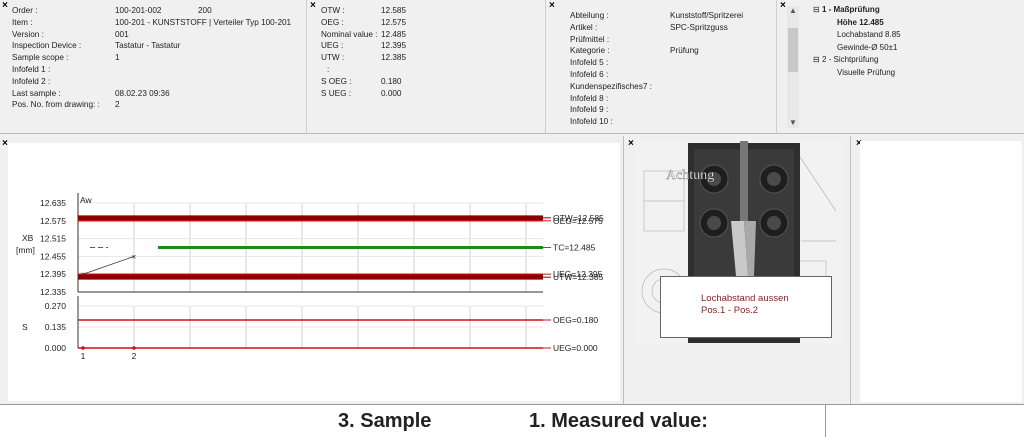 The image size is (1024, 437). Describe the element at coordinates (53, 239) in the screenshot. I see `y-tick-label: 12.515` at that location.